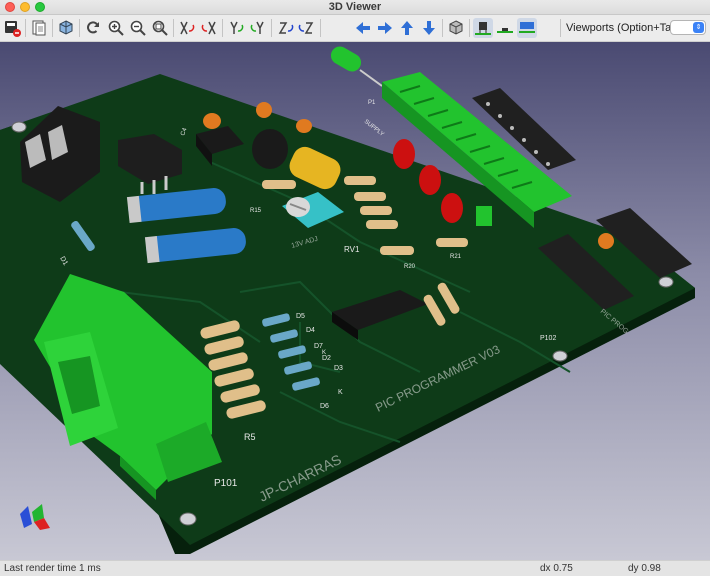 This screenshot has height=576, width=710. I want to click on label-p1: P1, so click(372, 103).